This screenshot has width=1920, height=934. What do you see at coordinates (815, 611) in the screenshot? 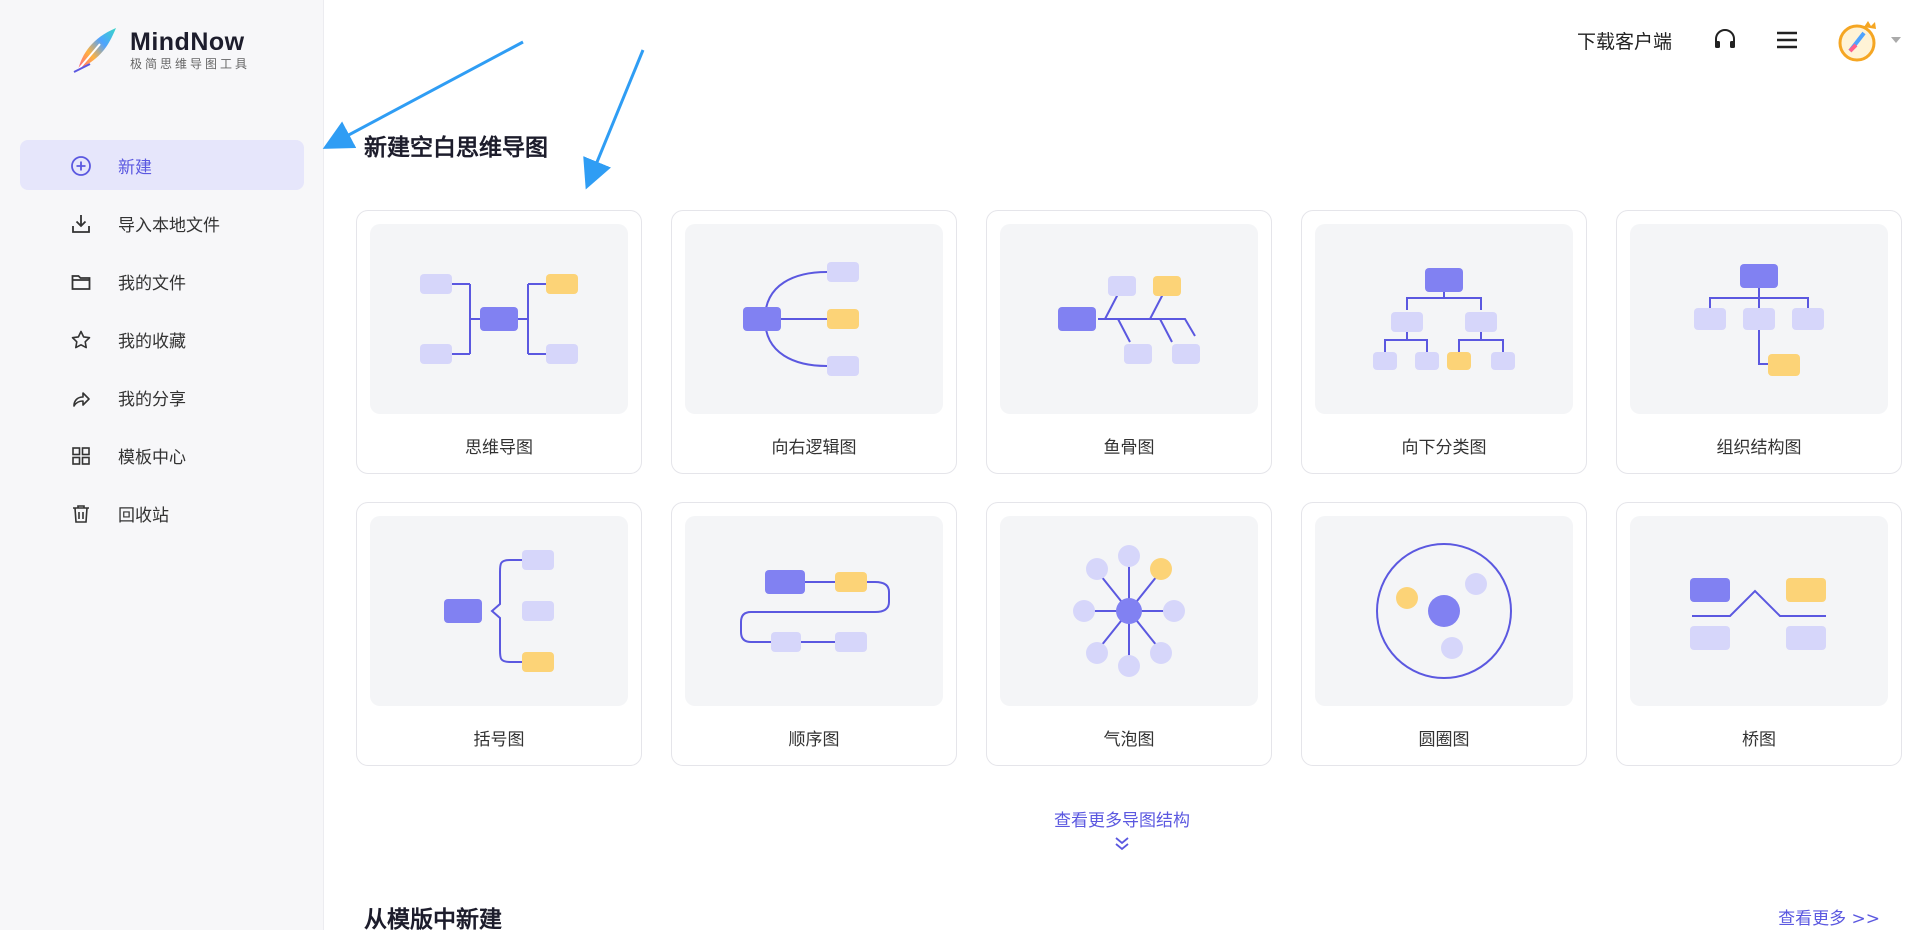
I see `sequence-icon` at bounding box center [815, 611].